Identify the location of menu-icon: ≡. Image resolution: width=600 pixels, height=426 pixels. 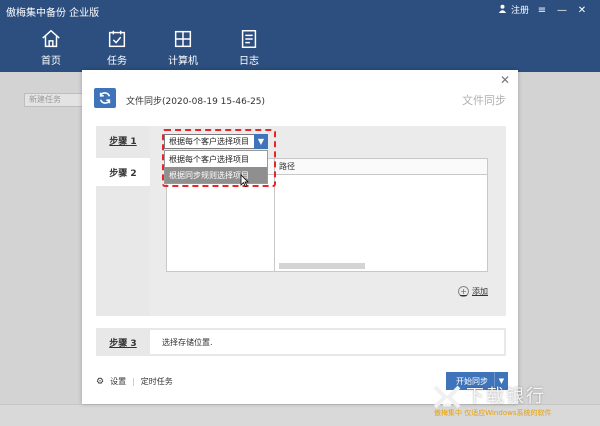
(542, 10).